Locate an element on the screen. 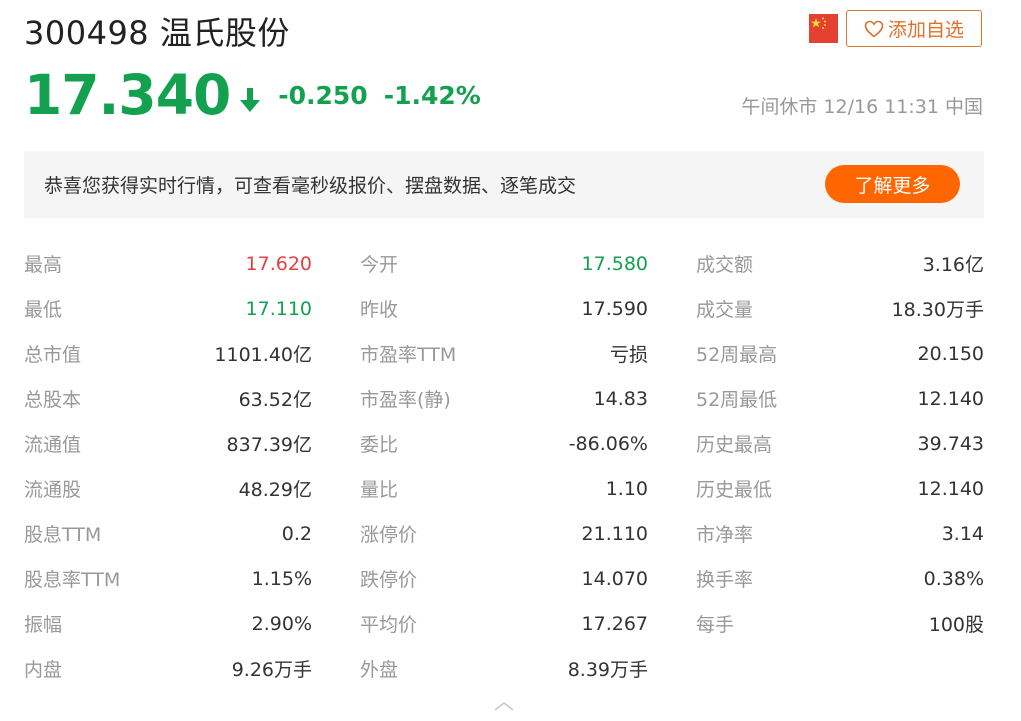 The image size is (1021, 721). stats-row: 总市值 1101.40亿 市盈率TTM 亏损 52周最高 20.150 is located at coordinates (504, 353).